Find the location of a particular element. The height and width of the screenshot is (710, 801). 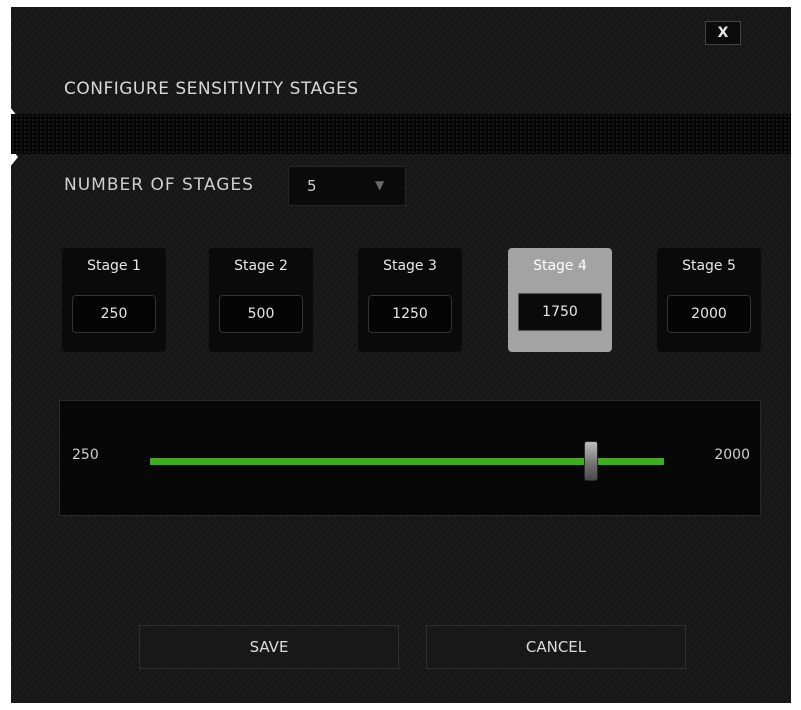

stage-card-4: Stage 4 1750 is located at coordinates (560, 300).